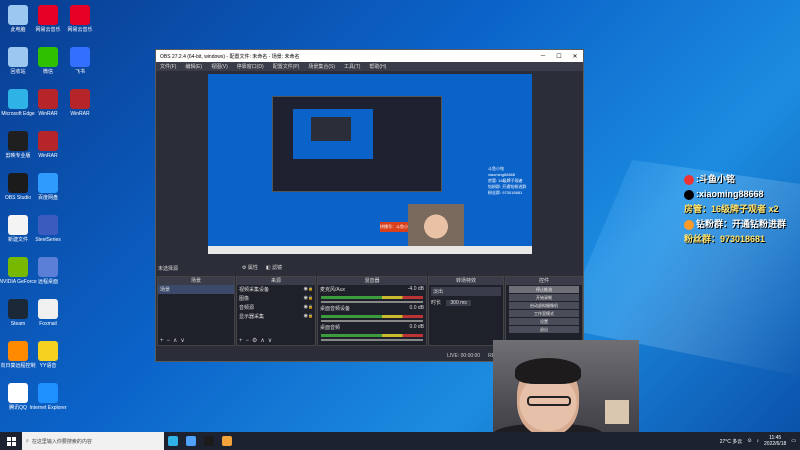 The height and width of the screenshot is (450, 800). What do you see at coordinates (544, 289) in the screenshot?
I see `control-button: 停止推流` at bounding box center [544, 289].